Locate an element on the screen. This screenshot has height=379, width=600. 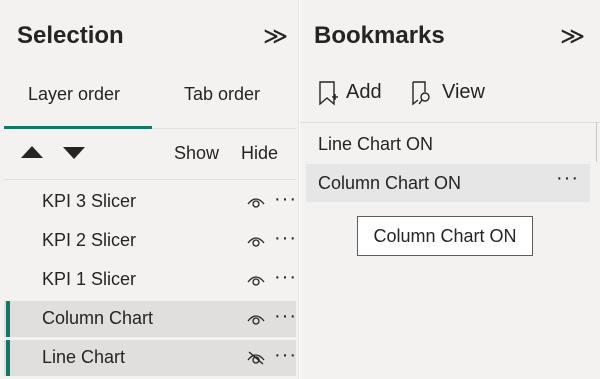
layer-row-kpi-3-slicer: KPI 3 Slicer ··· is located at coordinates (150, 202).